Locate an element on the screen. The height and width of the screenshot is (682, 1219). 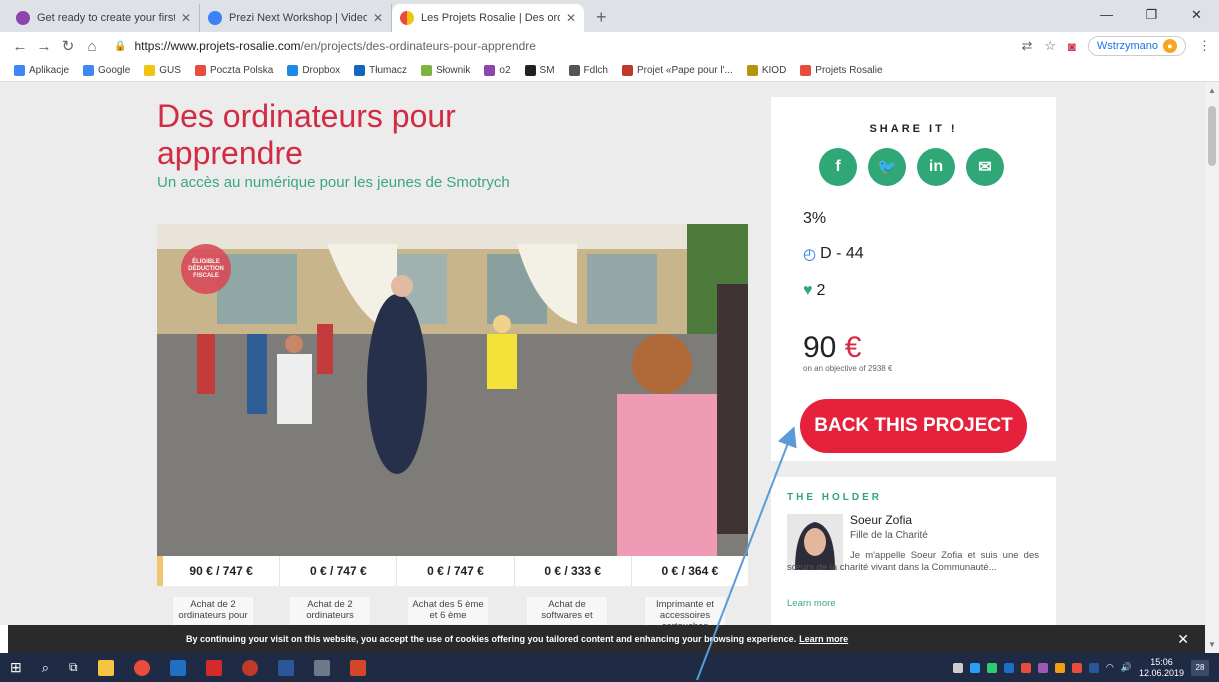
avatar: ● is located at coordinates (1170, 46).